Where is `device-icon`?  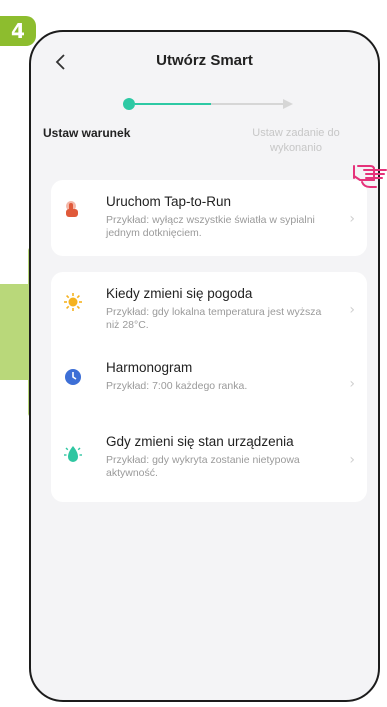 device-icon is located at coordinates (73, 454).